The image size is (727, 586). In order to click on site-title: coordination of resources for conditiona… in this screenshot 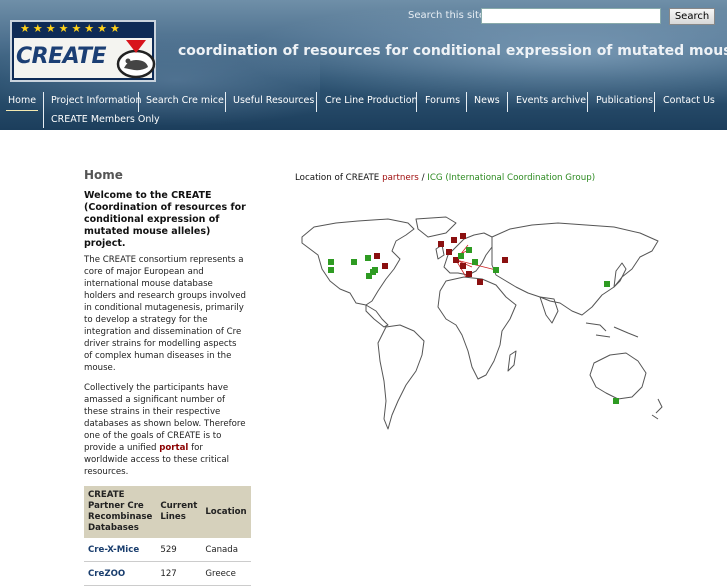, I will do `click(452, 51)`.